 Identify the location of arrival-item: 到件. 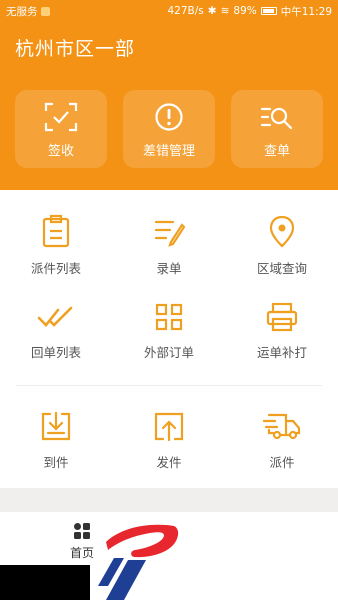
(56, 440).